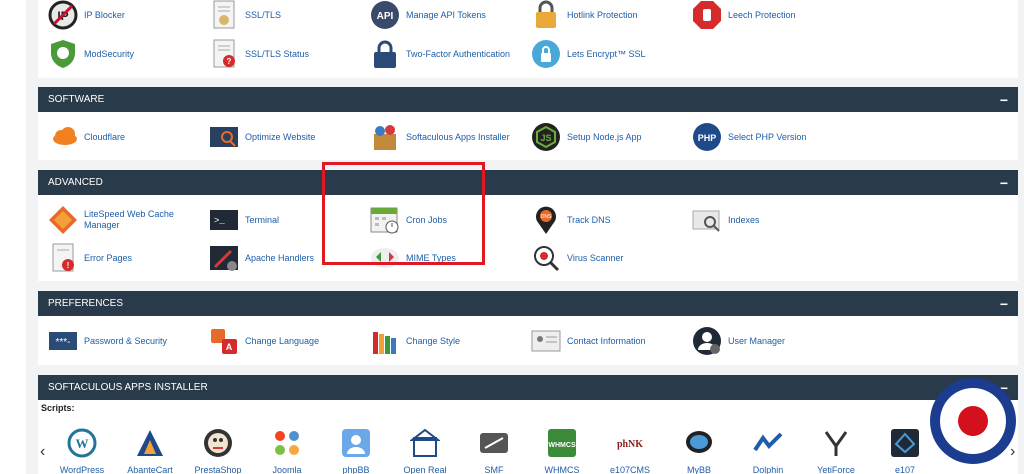  What do you see at coordinates (128, 387) in the screenshot?
I see `softaculous-title: SOFTACULOUS APPS INSTALLER` at bounding box center [128, 387].